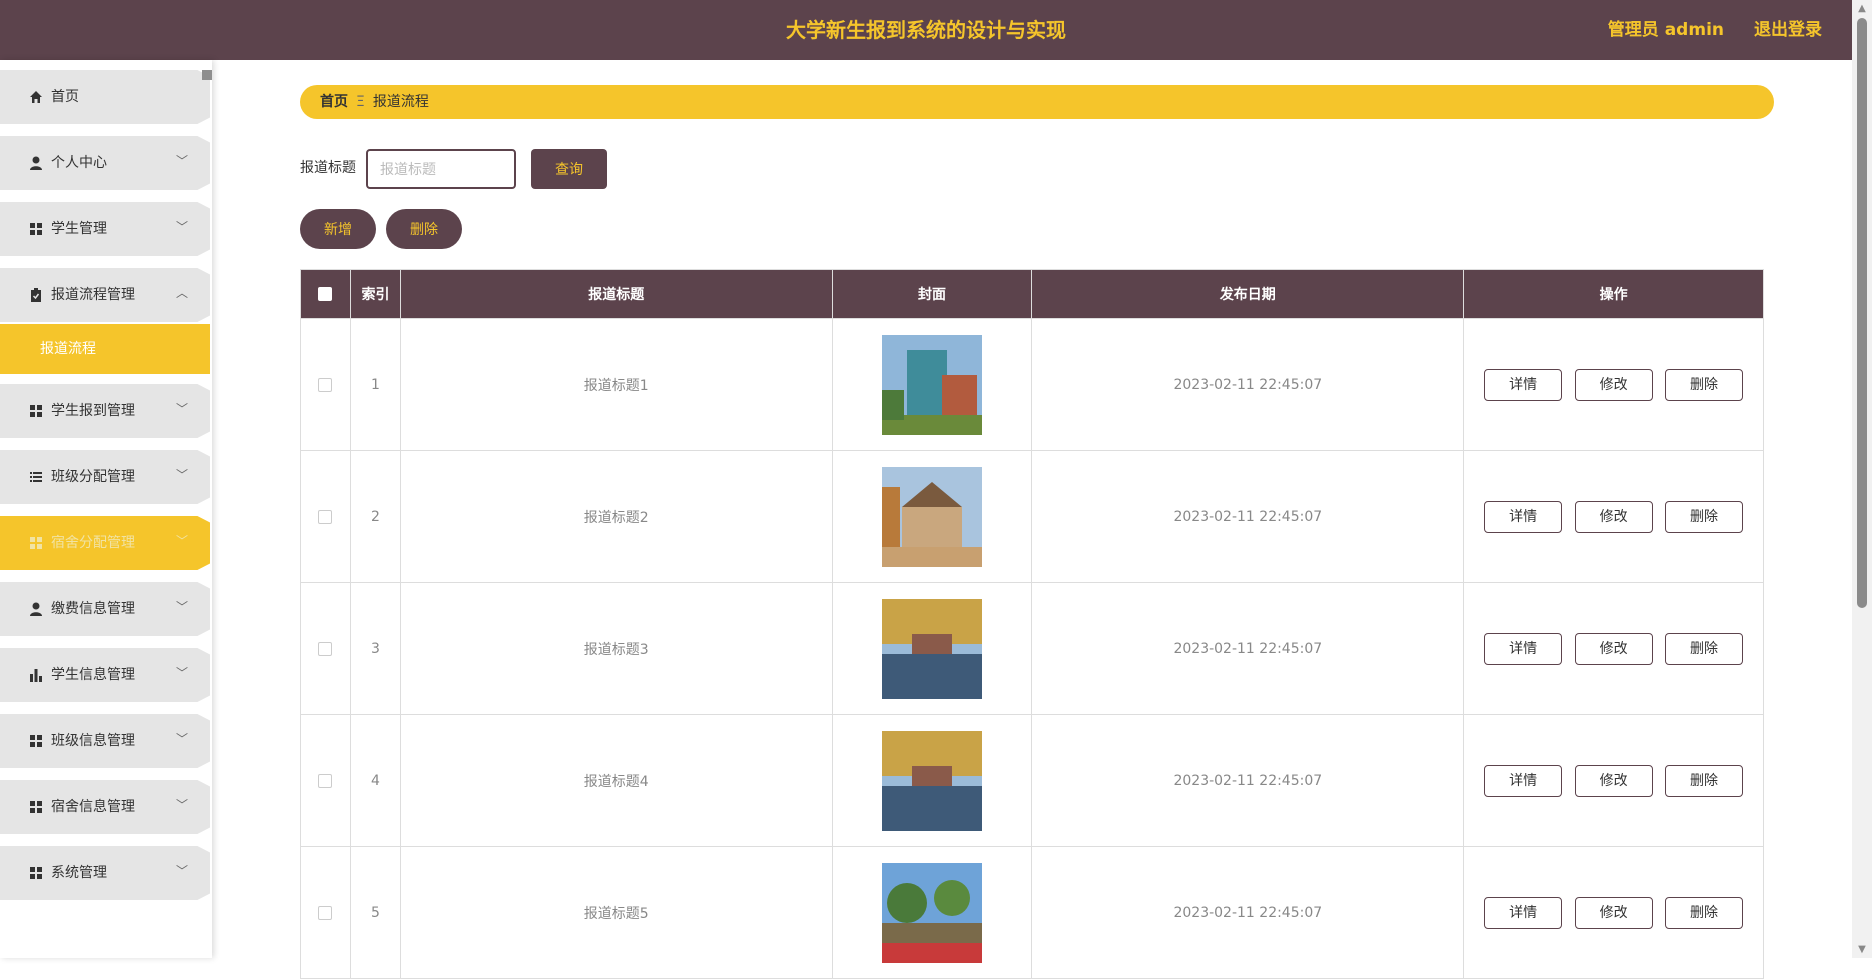  I want to click on sidebar-item-label: 系统管理, so click(79, 873).